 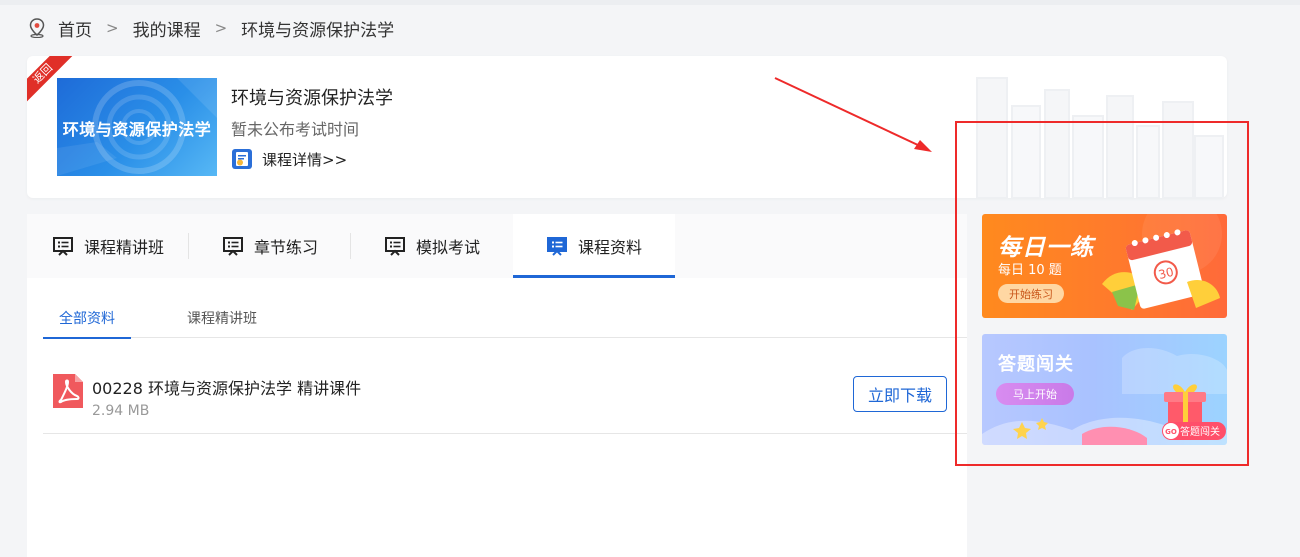 What do you see at coordinates (312, 98) in the screenshot?
I see `course-title: 环境与资源保护法学` at bounding box center [312, 98].